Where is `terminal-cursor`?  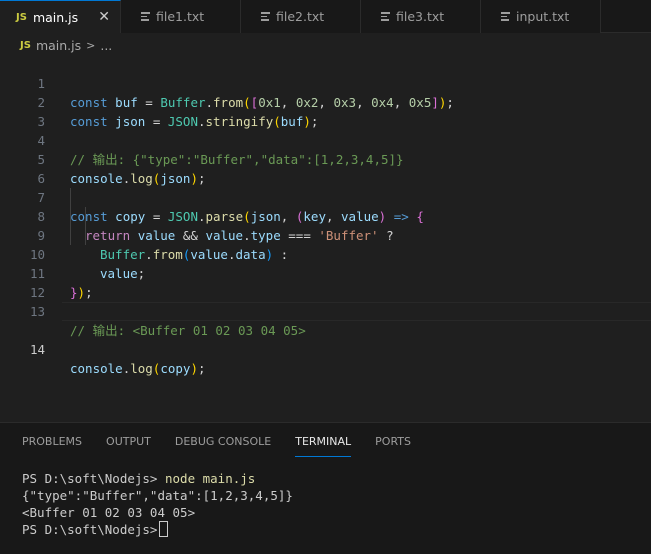
terminal-cursor is located at coordinates (164, 529).